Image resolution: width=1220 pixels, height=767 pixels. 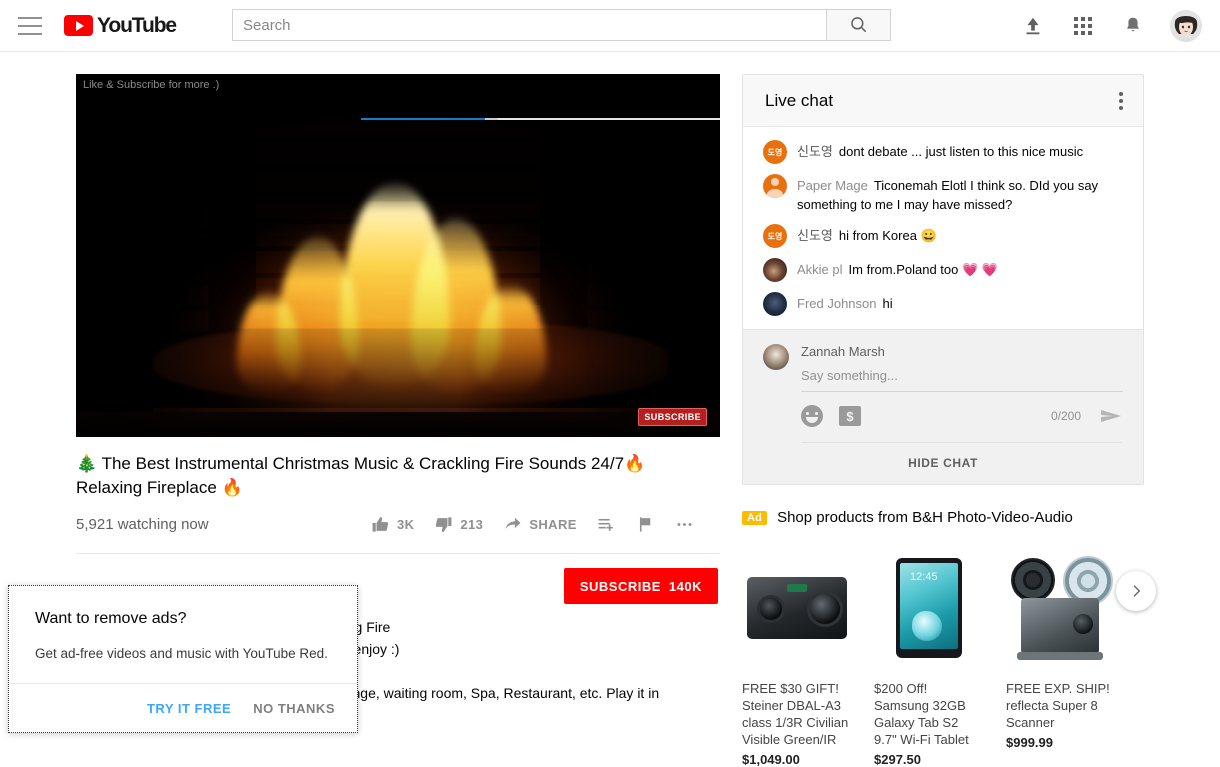 I want to click on avatar, so click(x=1186, y=26).